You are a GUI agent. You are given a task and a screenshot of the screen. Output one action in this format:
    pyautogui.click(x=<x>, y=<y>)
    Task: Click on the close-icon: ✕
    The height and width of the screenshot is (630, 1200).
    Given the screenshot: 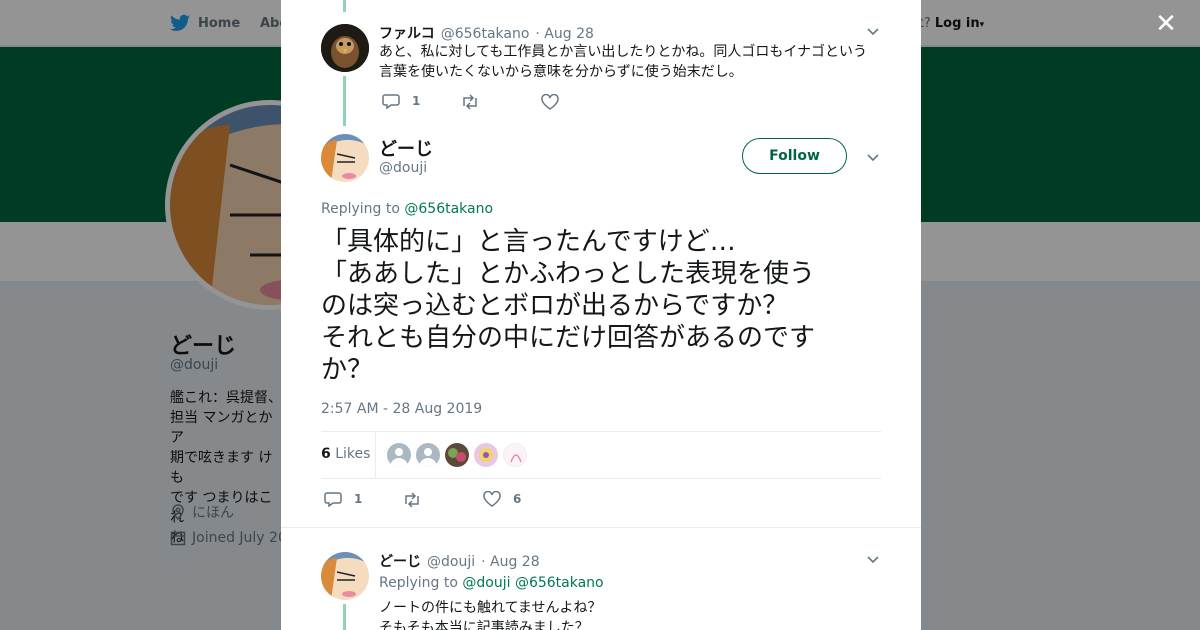 What is the action you would take?
    pyautogui.click(x=1166, y=24)
    